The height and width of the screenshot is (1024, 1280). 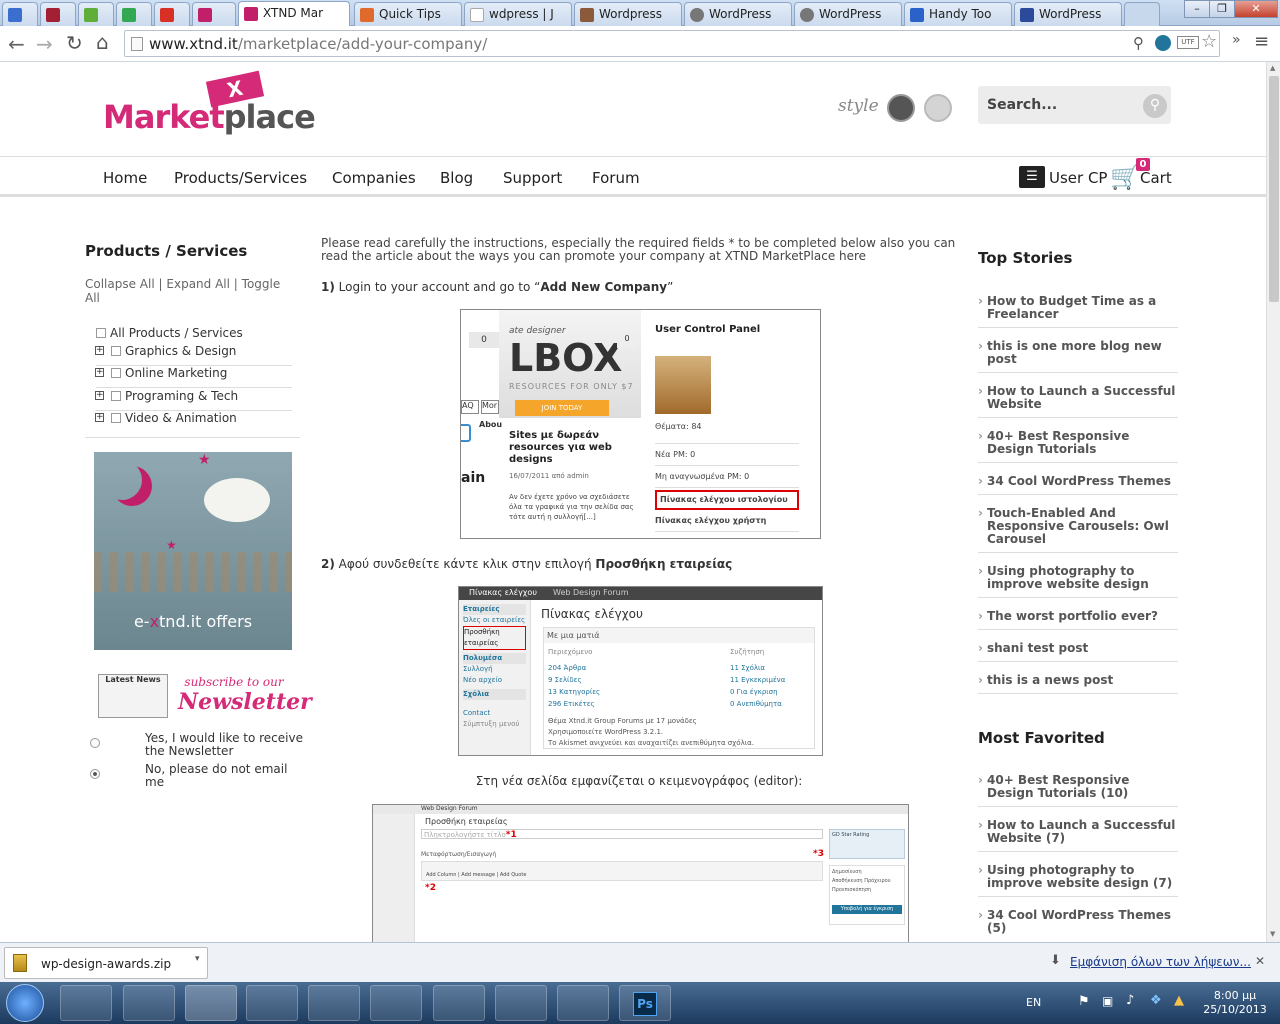 I want to click on category-graphics-design: + Graphics & Design, so click(x=193, y=355).